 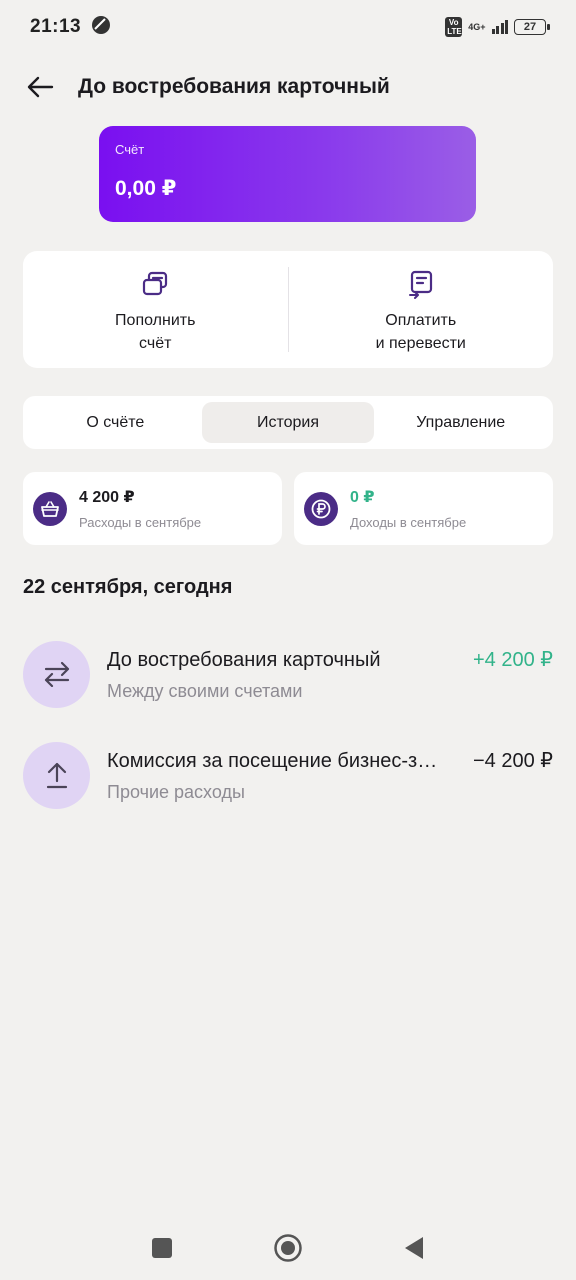 What do you see at coordinates (420, 332) in the screenshot?
I see `pay-transfer-label: Оплатить и перевести` at bounding box center [420, 332].